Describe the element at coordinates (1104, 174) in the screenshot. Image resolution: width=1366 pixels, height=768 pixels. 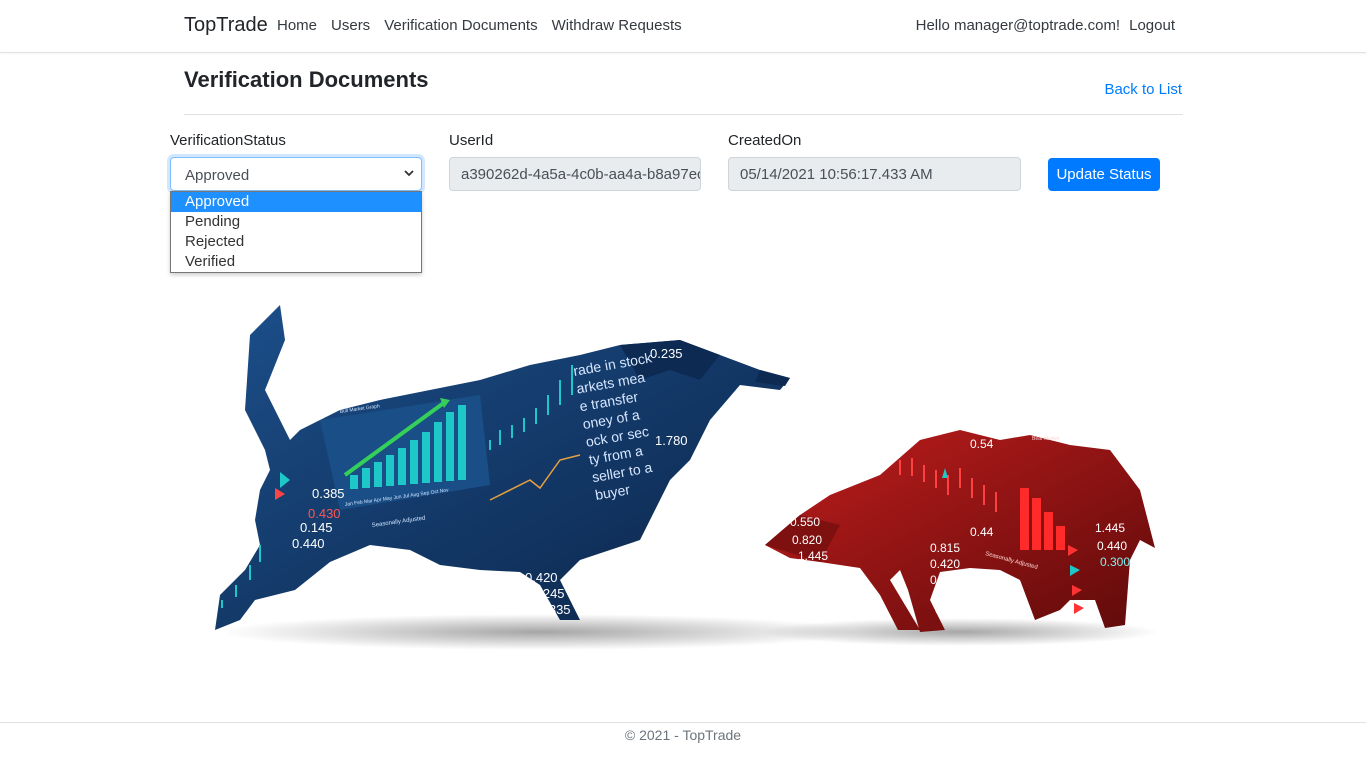
I see `update-status-button: Update Status` at that location.